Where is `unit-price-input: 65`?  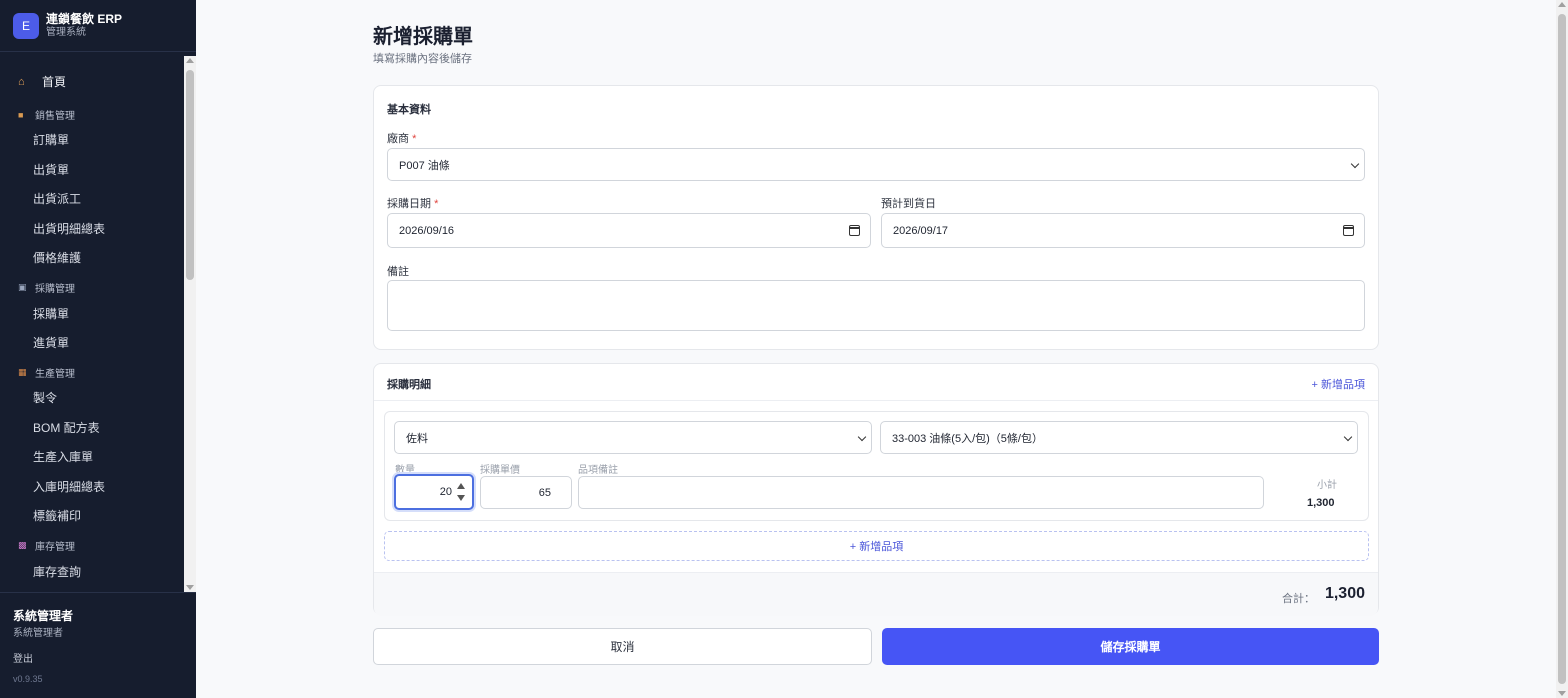 unit-price-input: 65 is located at coordinates (526, 492).